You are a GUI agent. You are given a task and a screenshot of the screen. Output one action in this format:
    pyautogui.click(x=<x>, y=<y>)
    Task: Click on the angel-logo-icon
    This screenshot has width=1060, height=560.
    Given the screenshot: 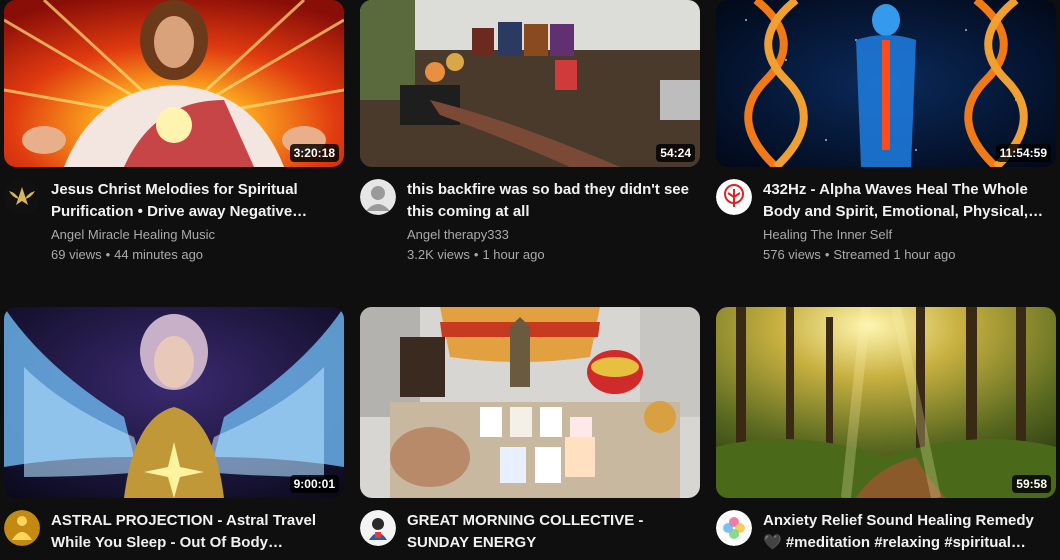 What is the action you would take?
    pyautogui.click(x=22, y=197)
    